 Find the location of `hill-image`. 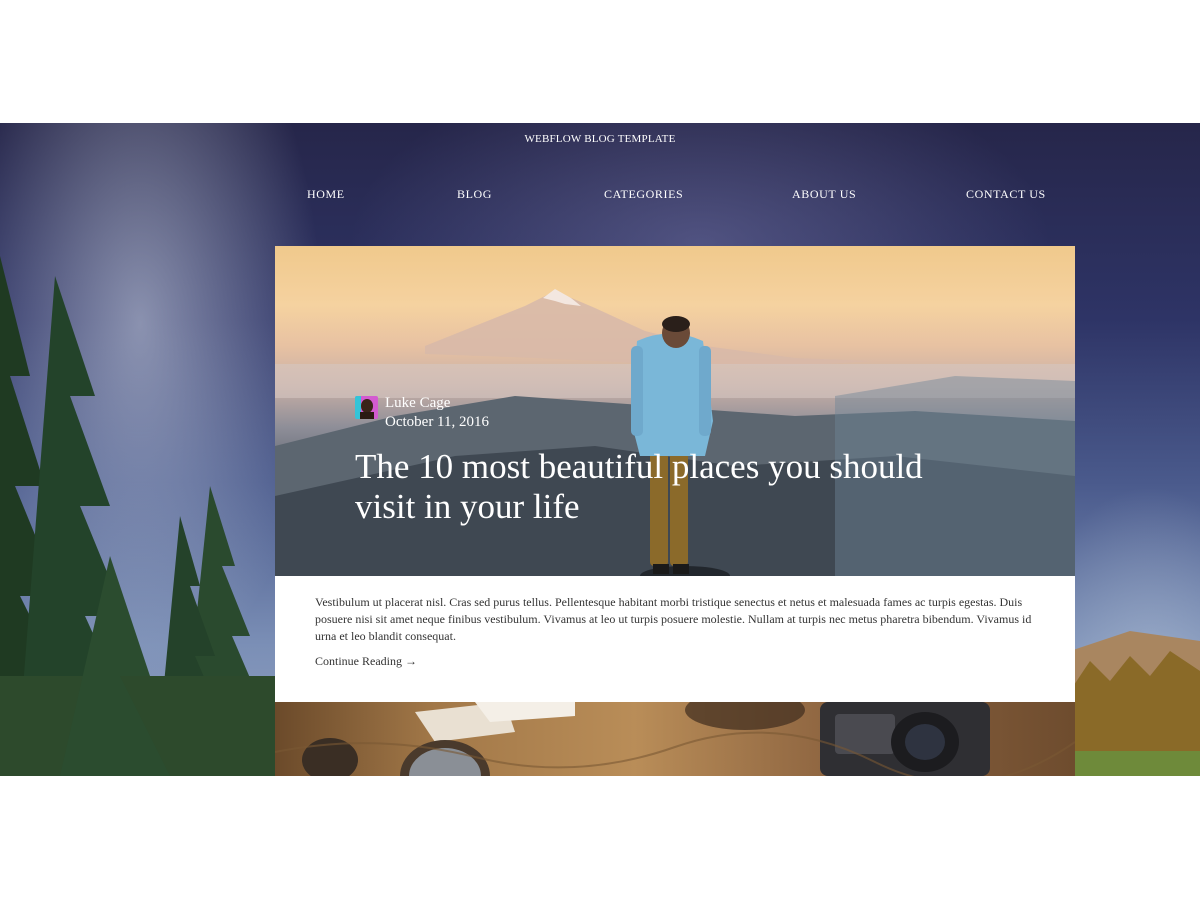

hill-image is located at coordinates (1135, 703).